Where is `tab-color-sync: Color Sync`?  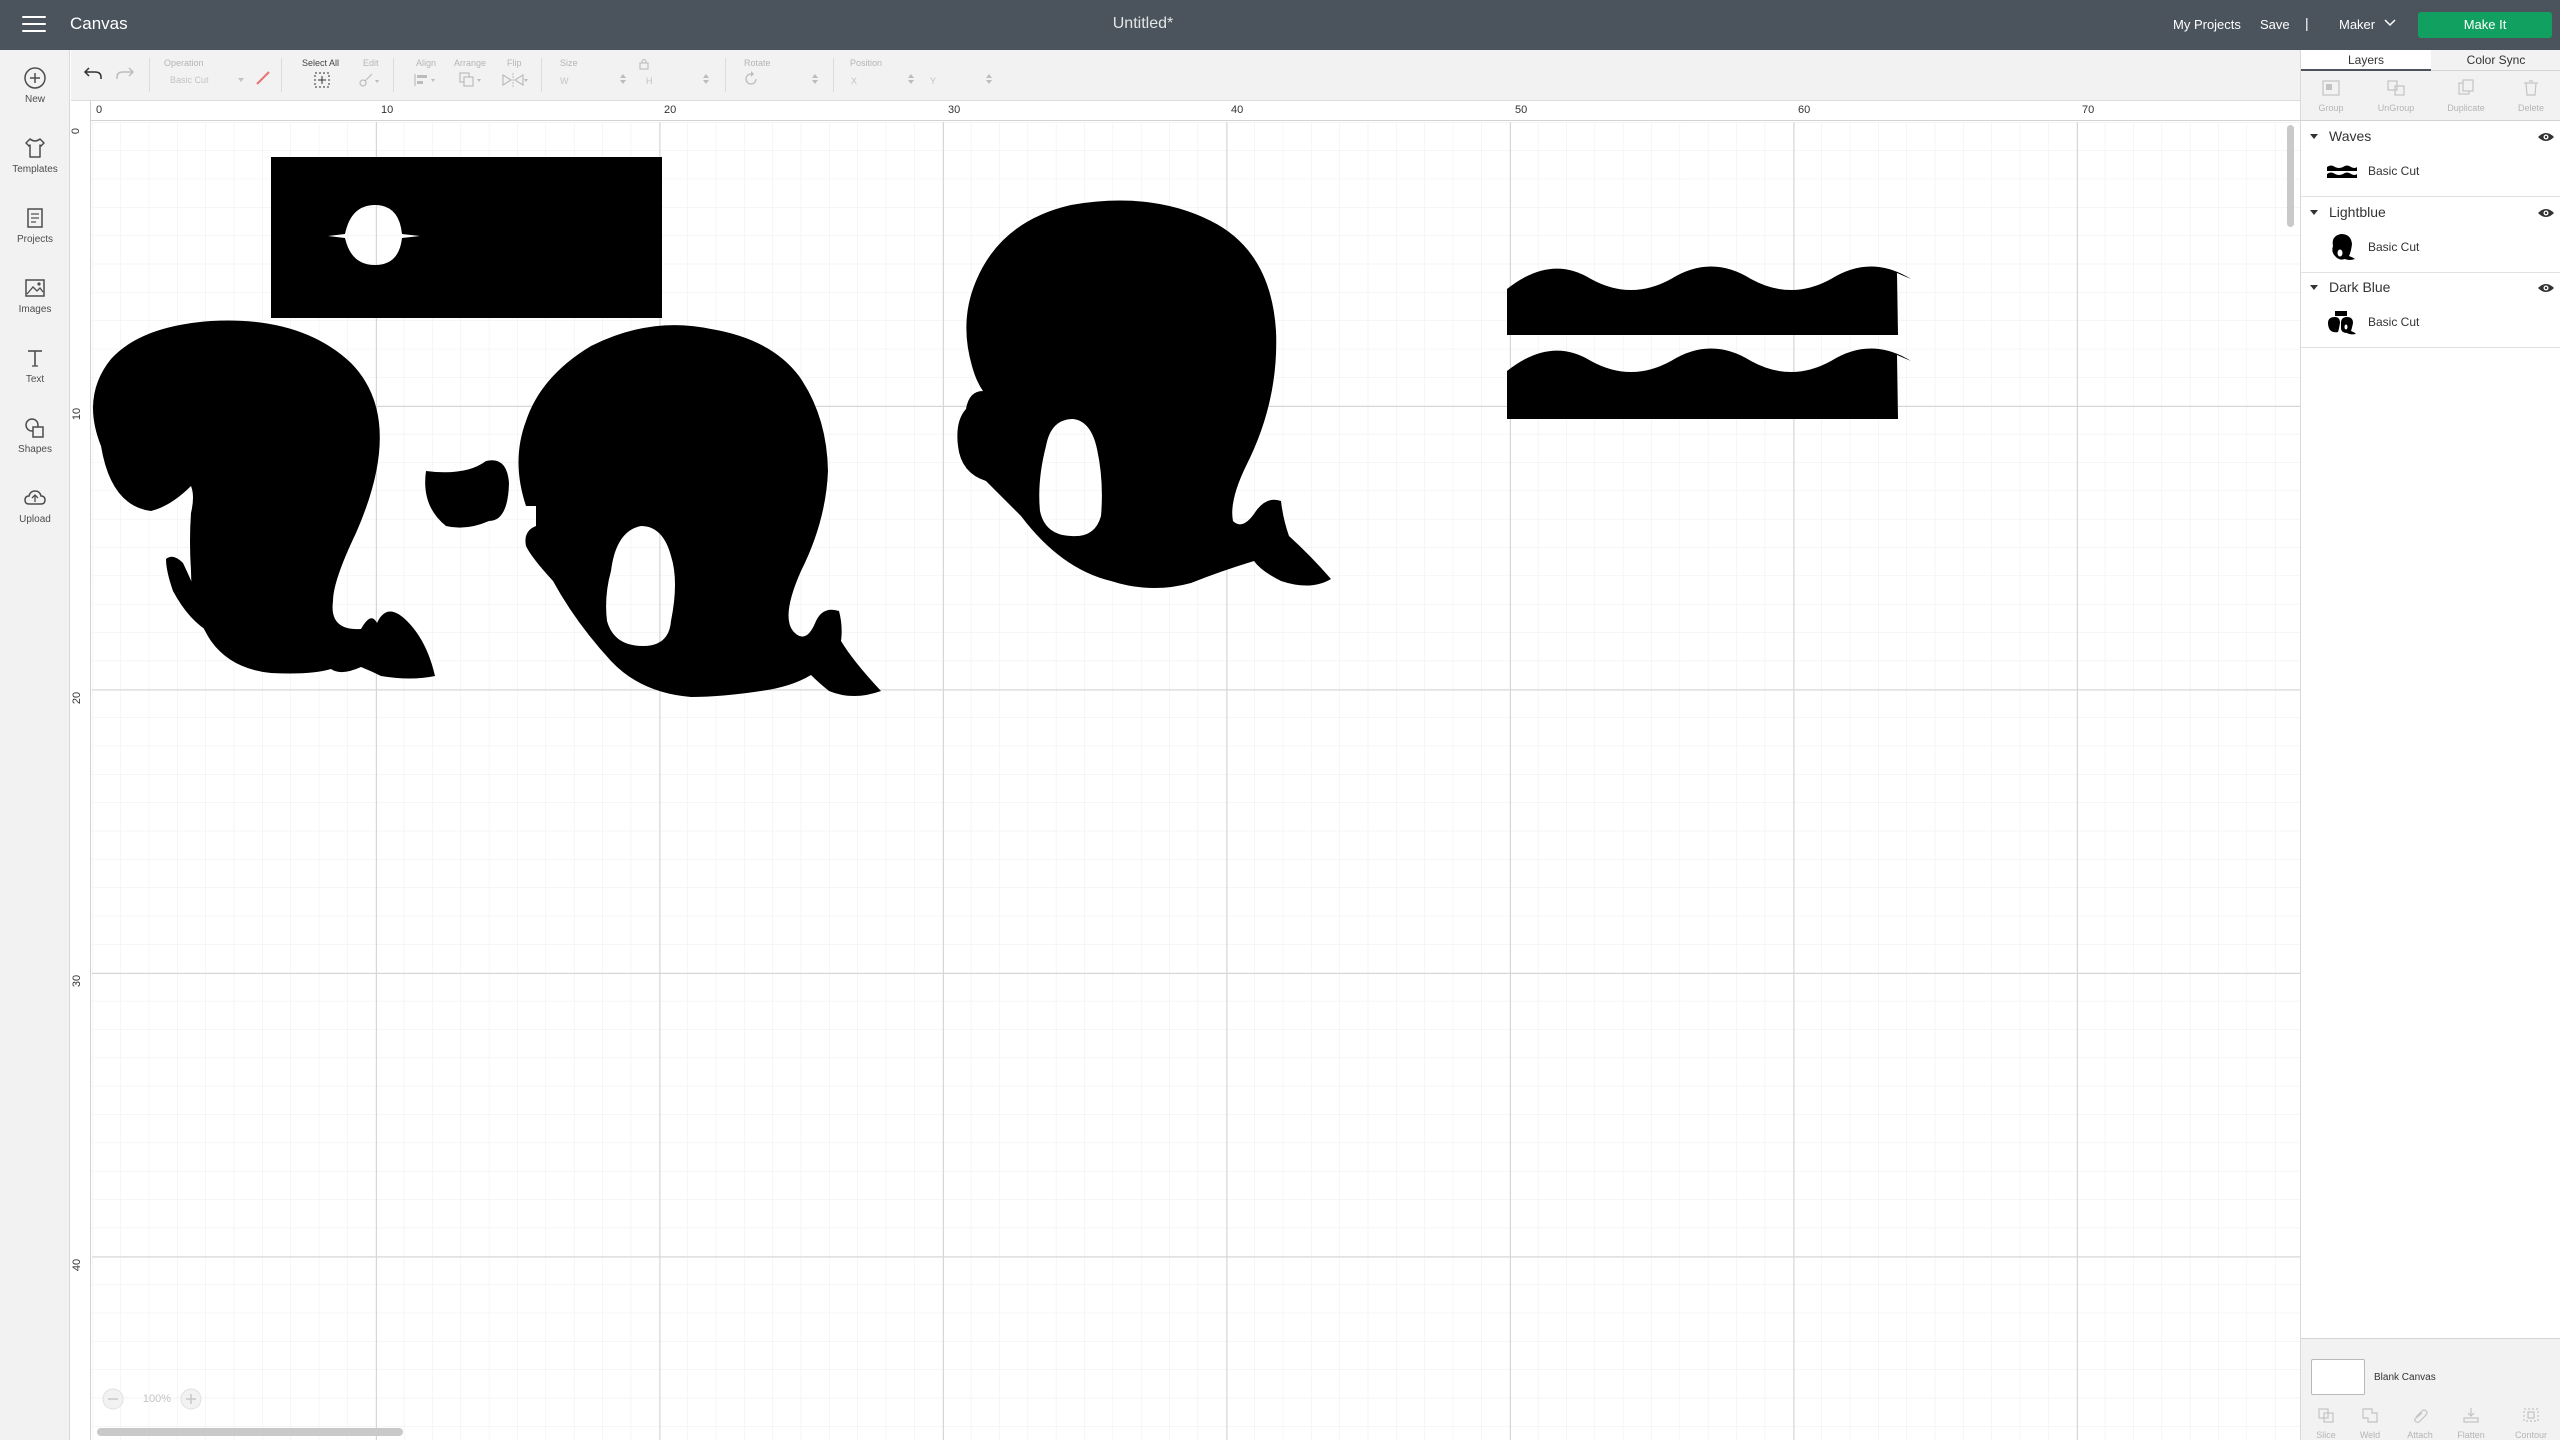
tab-color-sync: Color Sync is located at coordinates (2495, 60).